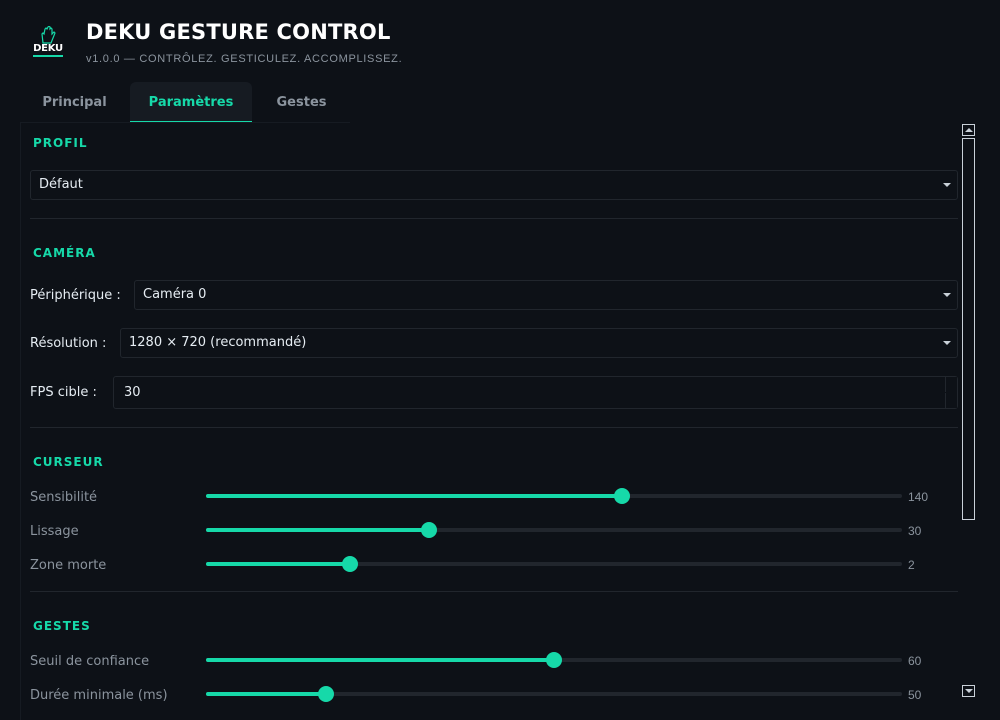 This screenshot has width=1000, height=720. What do you see at coordinates (554, 530) in the screenshot?
I see `smoothing-slider` at bounding box center [554, 530].